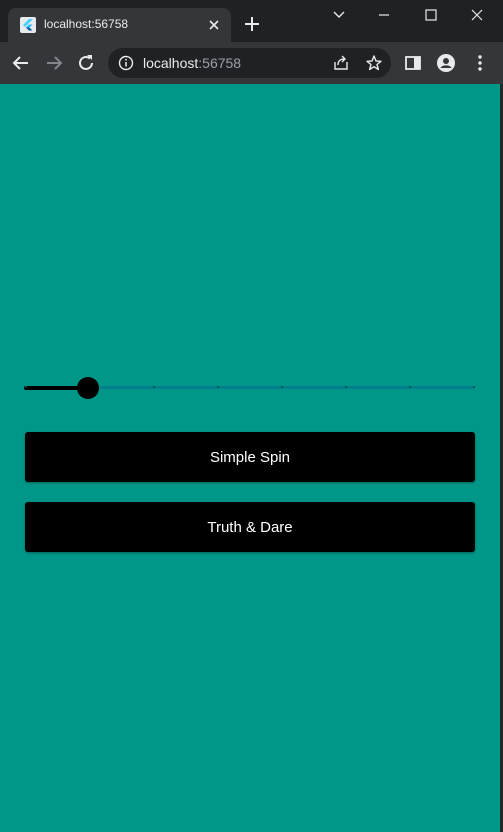 The image size is (503, 832). Describe the element at coordinates (86, 63) in the screenshot. I see `reload-icon` at that location.